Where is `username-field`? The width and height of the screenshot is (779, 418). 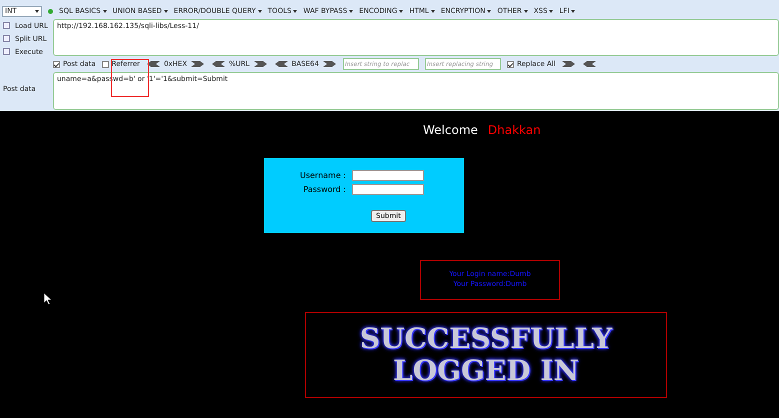
username-field is located at coordinates (388, 175).